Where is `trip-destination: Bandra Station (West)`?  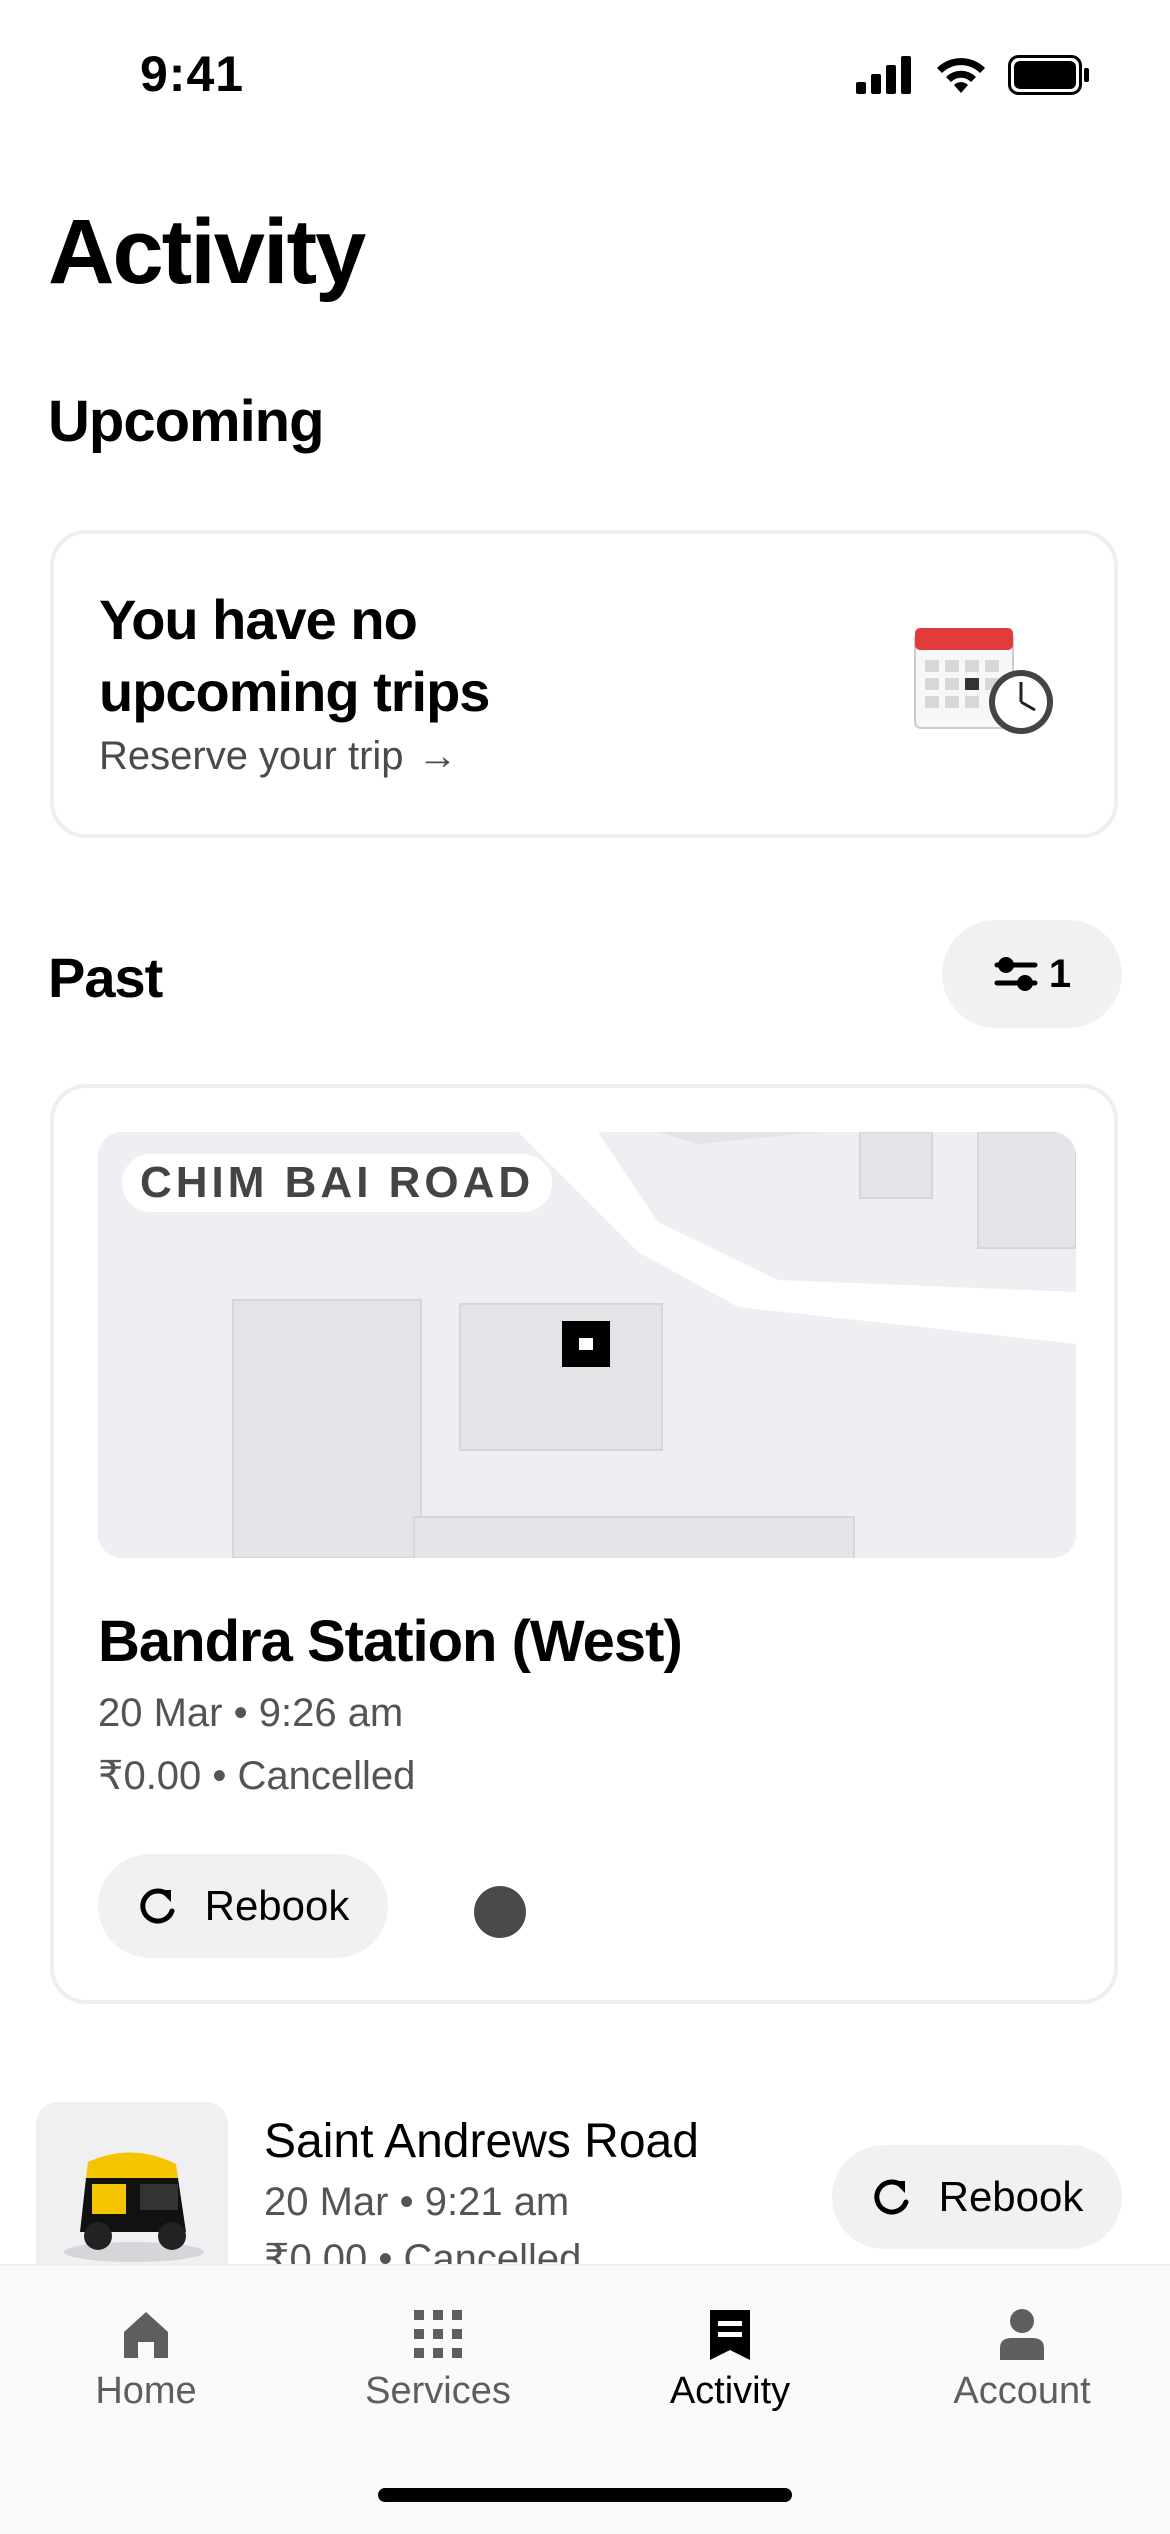 trip-destination: Bandra Station (West) is located at coordinates (390, 1641).